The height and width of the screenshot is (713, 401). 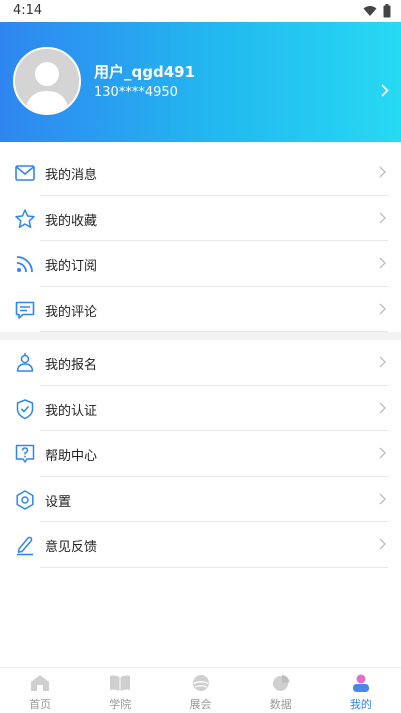 I want to click on tab-label: 展会, so click(x=200, y=704).